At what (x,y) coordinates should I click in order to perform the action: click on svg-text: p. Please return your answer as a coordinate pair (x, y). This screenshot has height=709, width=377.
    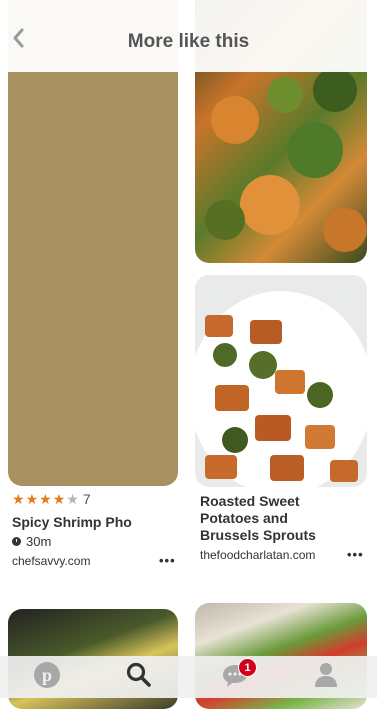
    Looking at the image, I should click on (47, 675).